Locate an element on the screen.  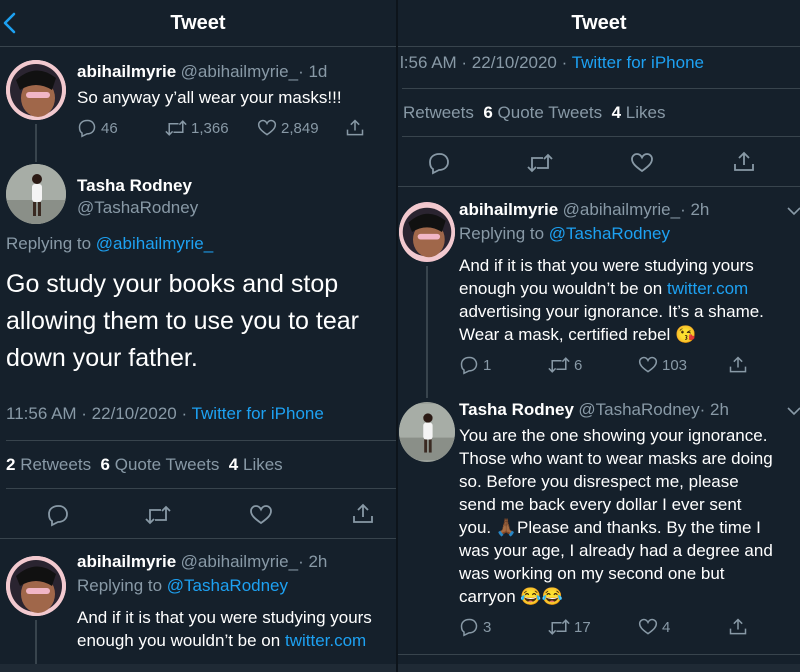
tweet-header: abihailmyrie @abihailmyrie_· 2h is located at coordinates (584, 210).